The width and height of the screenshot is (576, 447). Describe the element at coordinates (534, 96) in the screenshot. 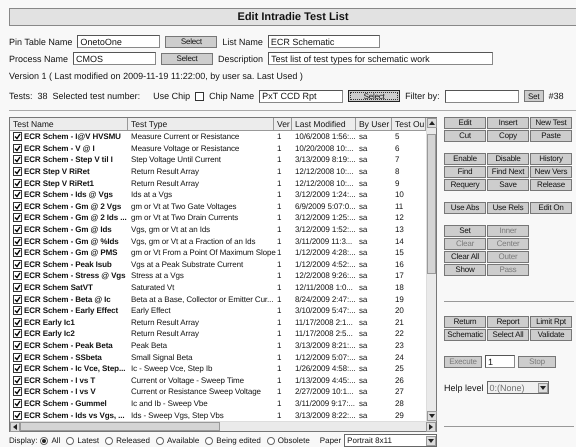

I see `set-button: Set` at that location.